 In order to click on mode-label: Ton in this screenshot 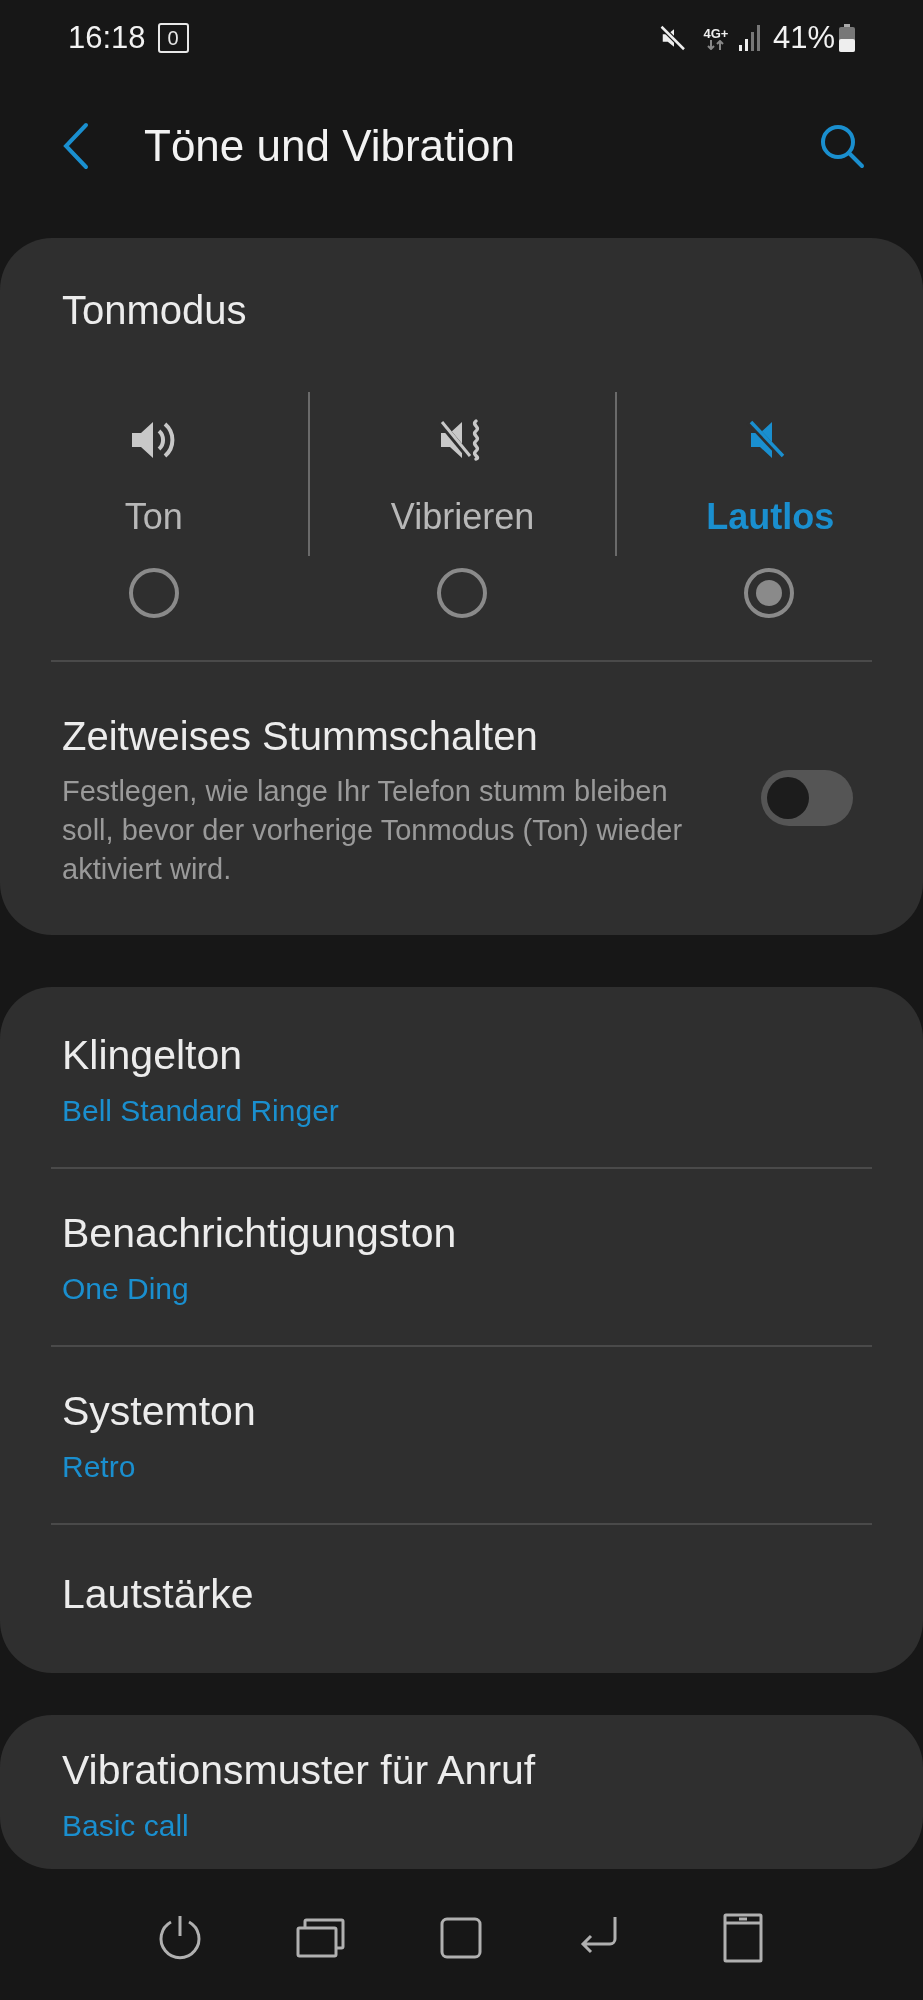, I will do `click(153, 517)`.